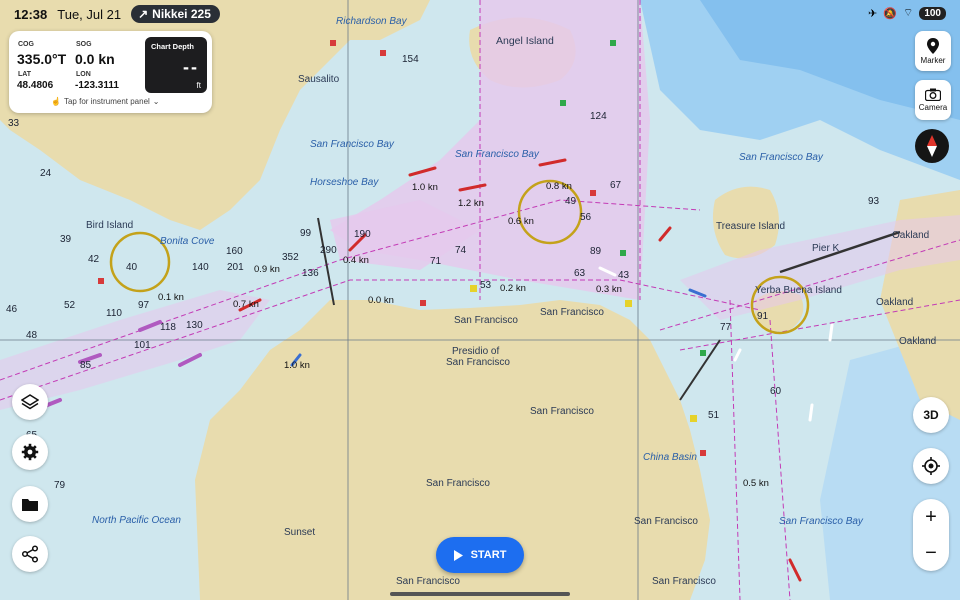 The image size is (960, 600). Describe the element at coordinates (95, 59) in the screenshot. I see `sog-value: 0.0 kn` at that location.